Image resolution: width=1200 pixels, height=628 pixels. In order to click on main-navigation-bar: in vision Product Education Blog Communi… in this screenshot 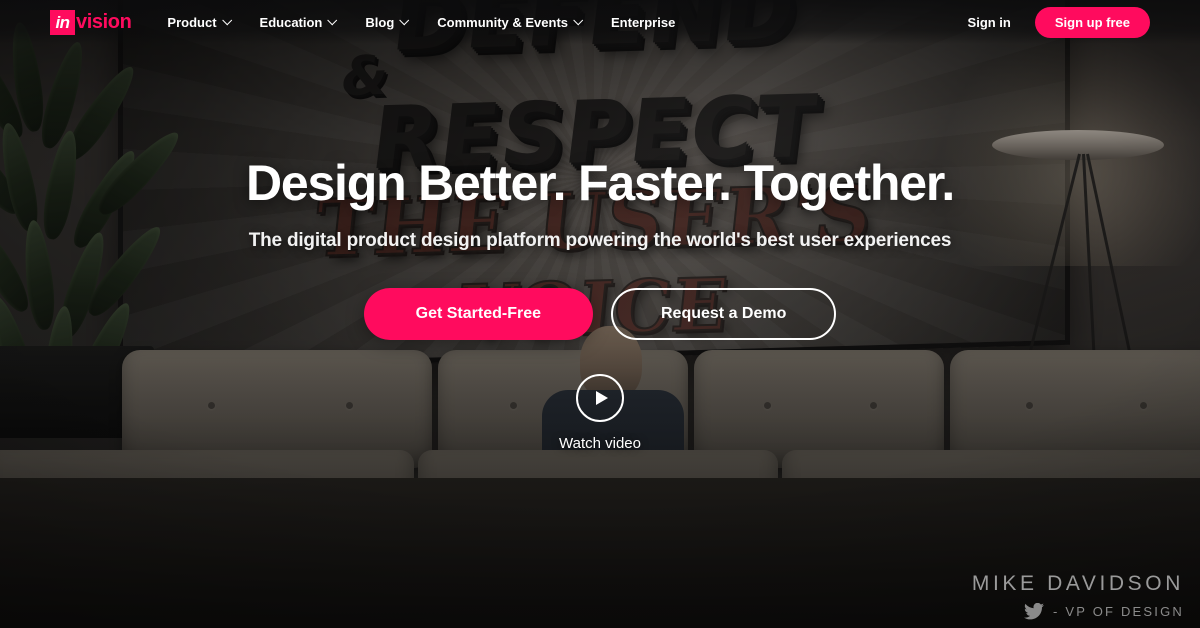, I will do `click(600, 22)`.